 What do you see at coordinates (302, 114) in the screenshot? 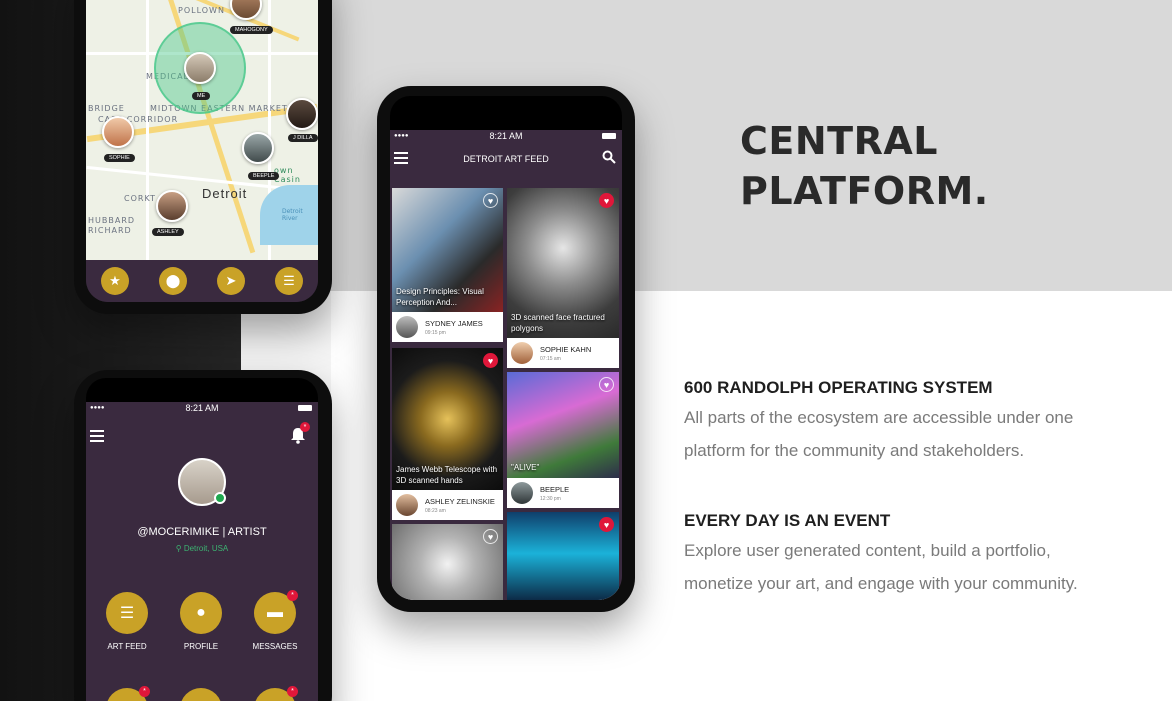
I see `avatar-pin-jdilla` at bounding box center [302, 114].